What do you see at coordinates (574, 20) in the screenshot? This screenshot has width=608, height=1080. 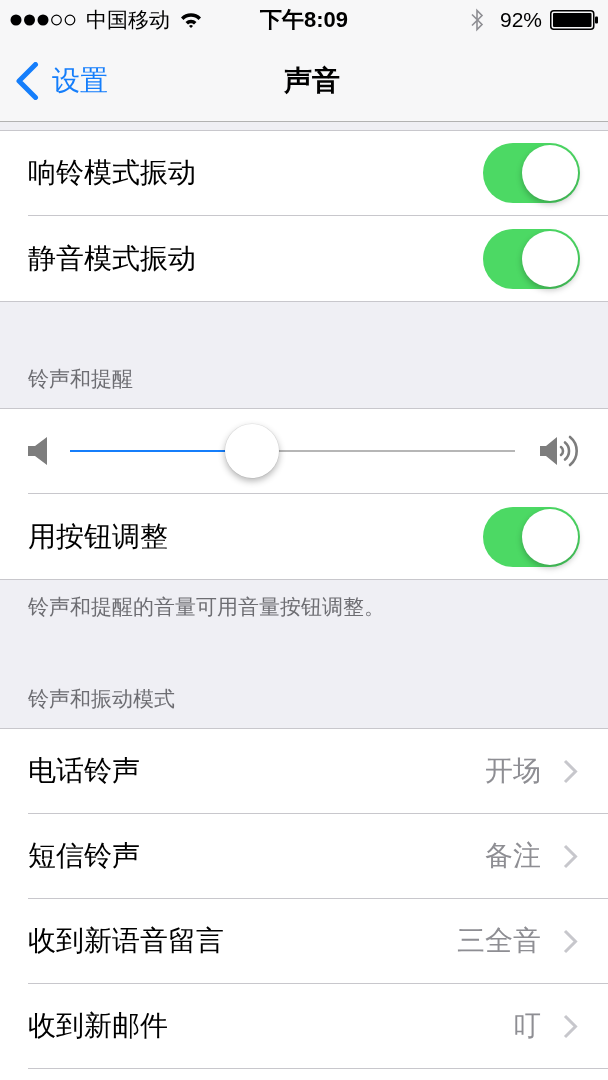 I see `battery-icon` at bounding box center [574, 20].